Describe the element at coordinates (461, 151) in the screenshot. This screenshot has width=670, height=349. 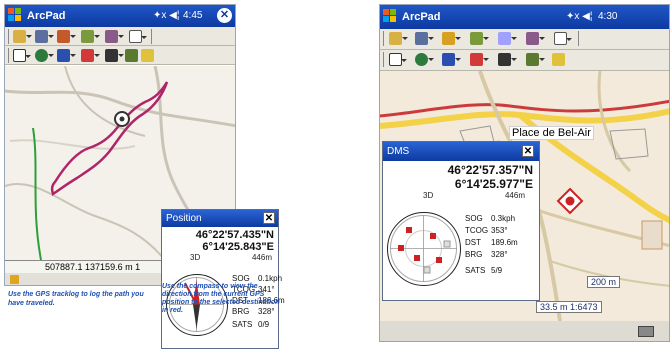
I see `dms-dialog-header: DMS ✕` at that location.